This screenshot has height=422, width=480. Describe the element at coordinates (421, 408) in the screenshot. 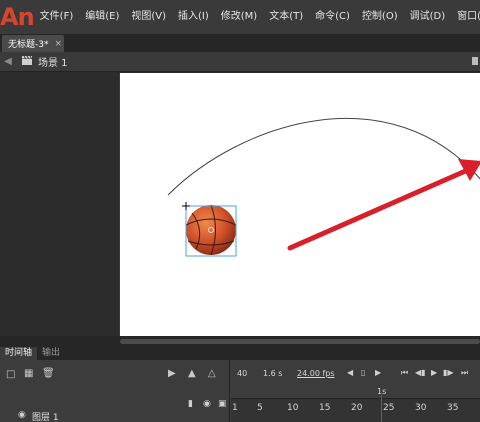

I see `ruler-tick: 30` at that location.